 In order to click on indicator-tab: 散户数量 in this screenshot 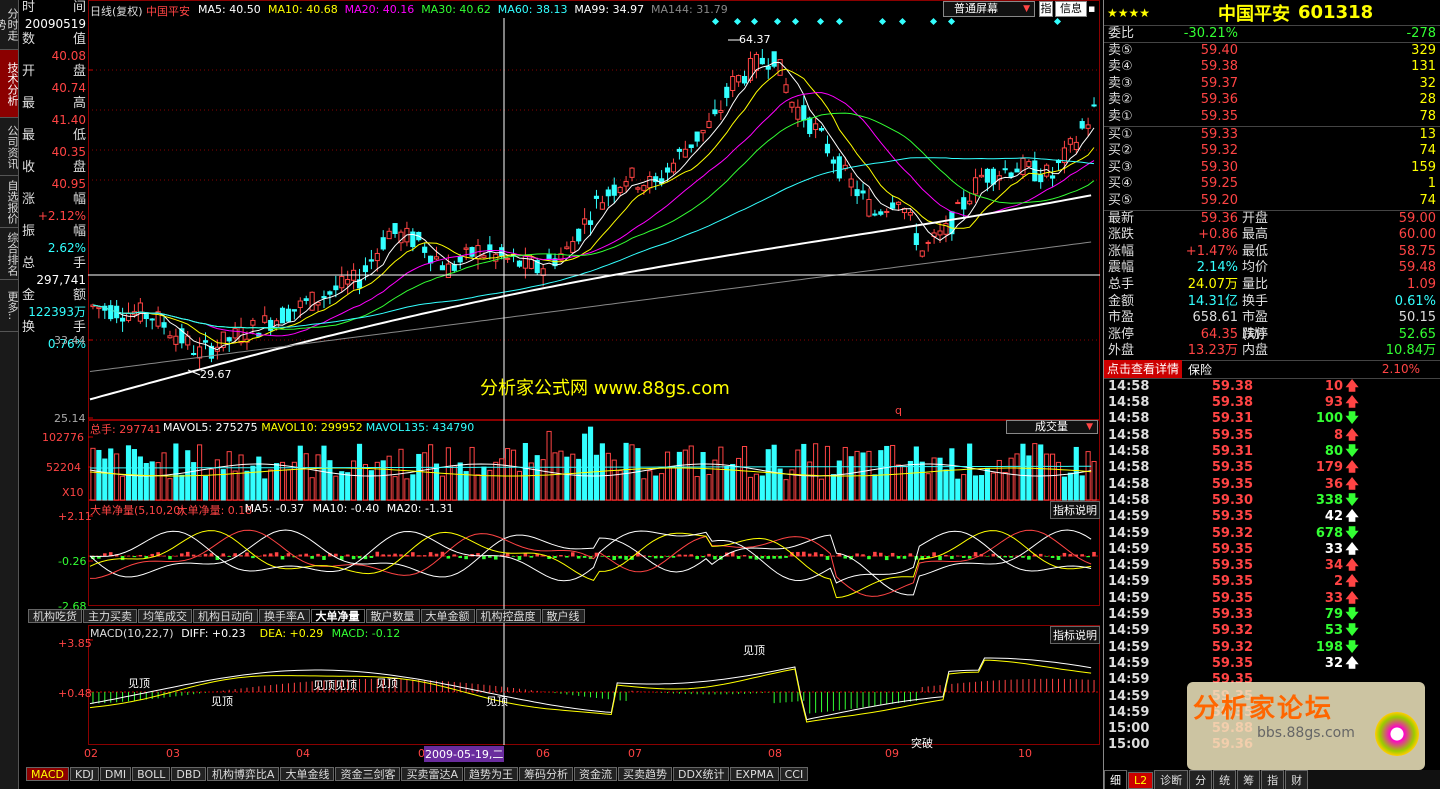, I will do `click(392, 616)`.